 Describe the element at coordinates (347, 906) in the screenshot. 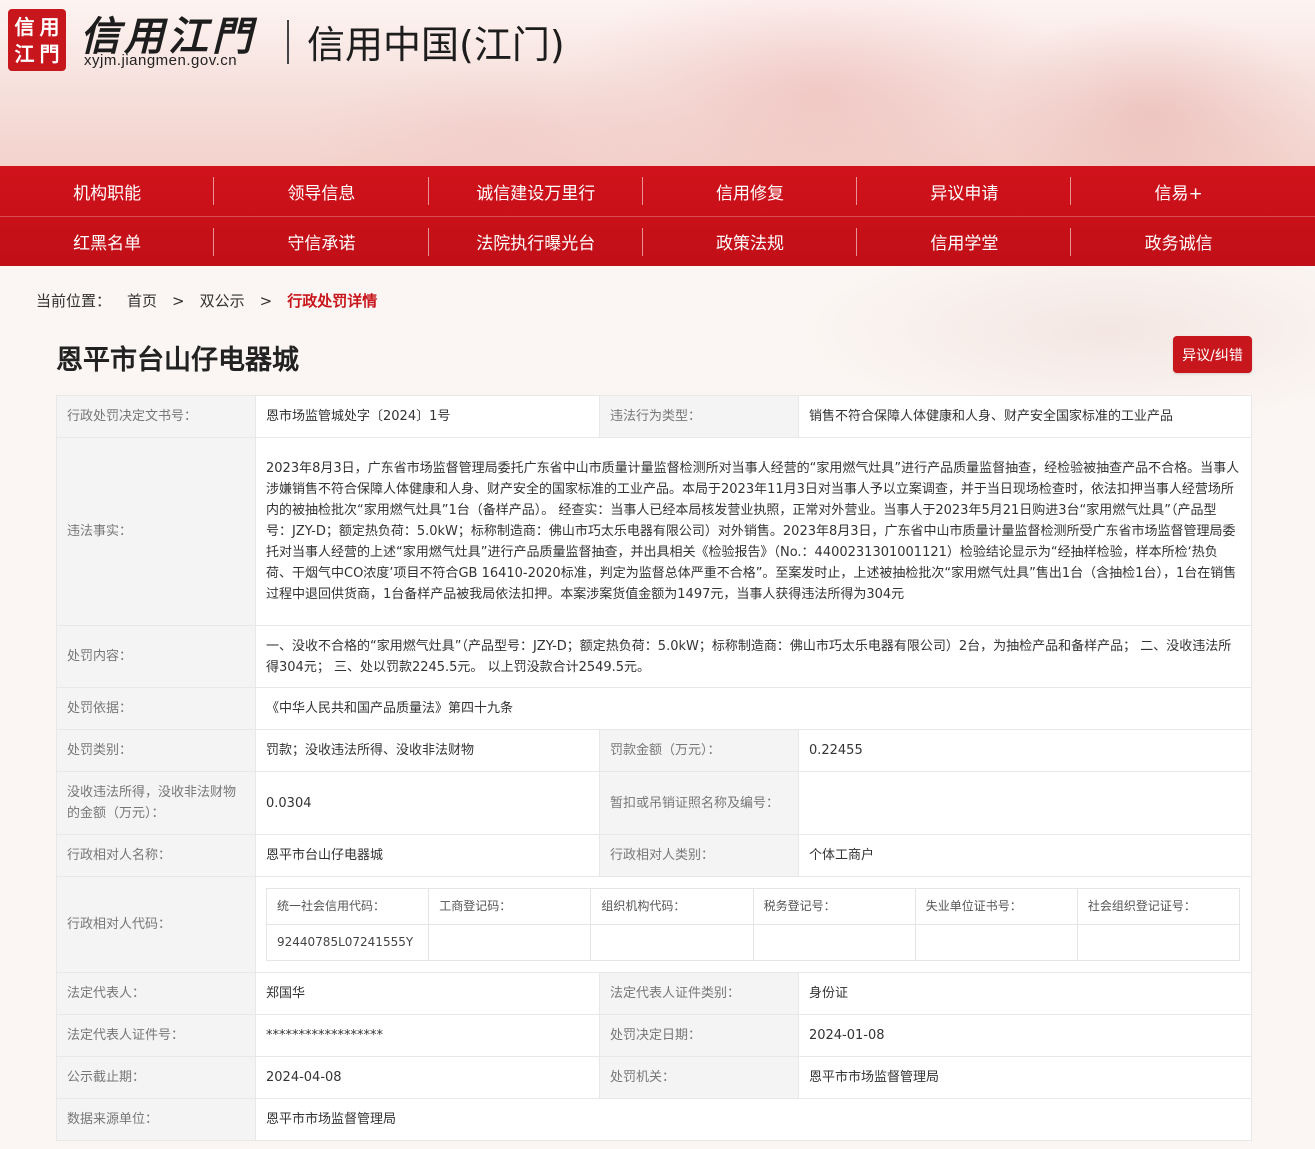

I see `code-header: 统一社会信用代码：` at that location.